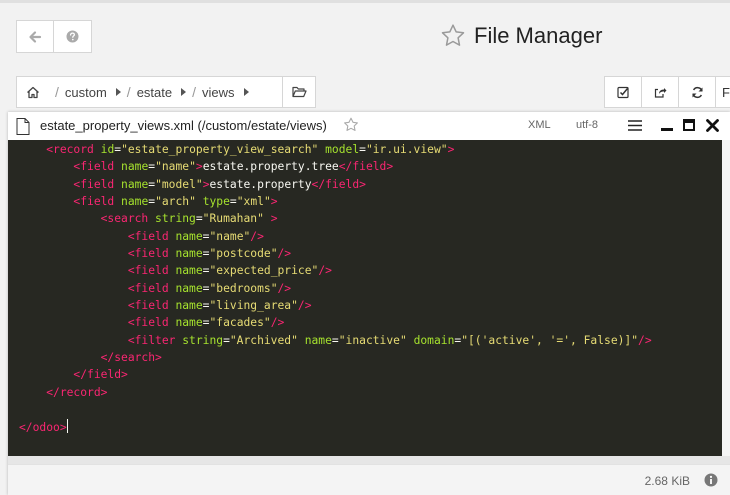 Image resolution: width=730 pixels, height=495 pixels. I want to click on hamburger-icon, so click(635, 125).